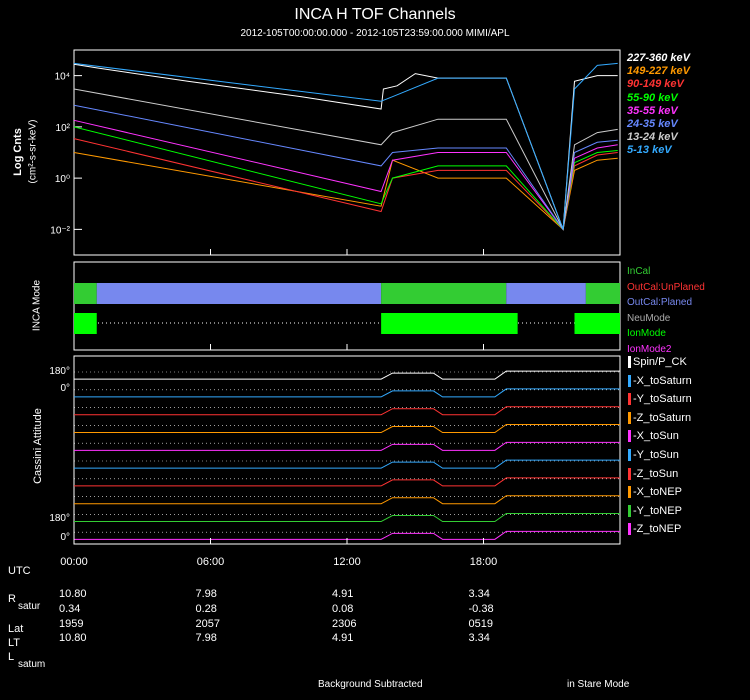 The image size is (750, 700). What do you see at coordinates (654, 529) in the screenshot?
I see `attitude-legend-entry: -Z_toNEP` at bounding box center [654, 529].